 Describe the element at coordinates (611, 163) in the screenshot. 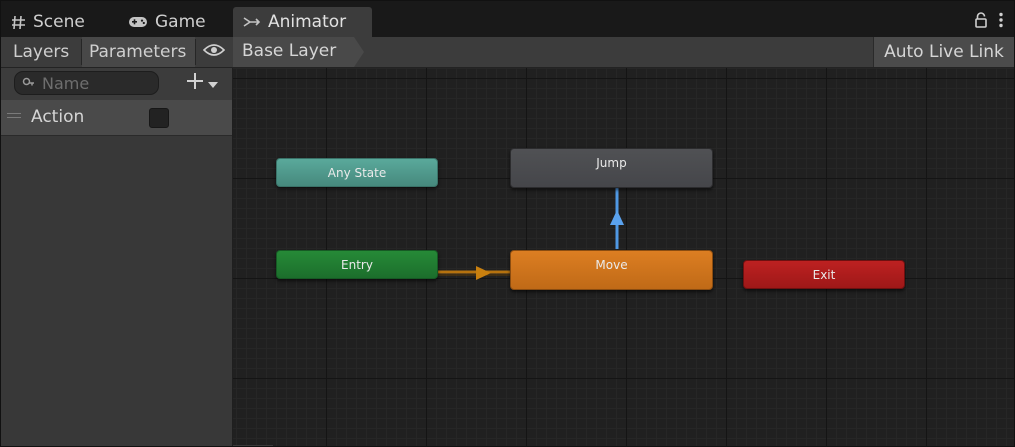

I see `state-jump-label: Jump` at that location.